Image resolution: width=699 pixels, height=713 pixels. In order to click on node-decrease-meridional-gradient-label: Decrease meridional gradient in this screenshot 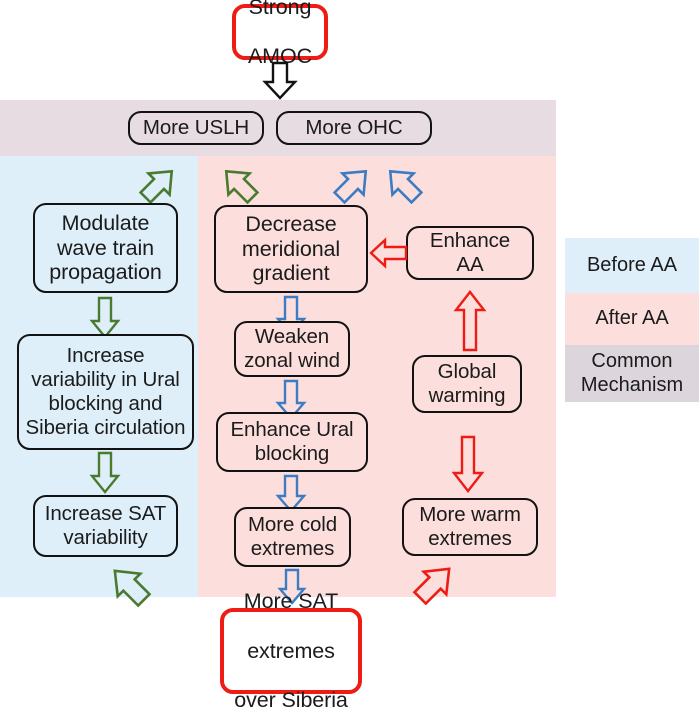, I will do `click(291, 248)`.